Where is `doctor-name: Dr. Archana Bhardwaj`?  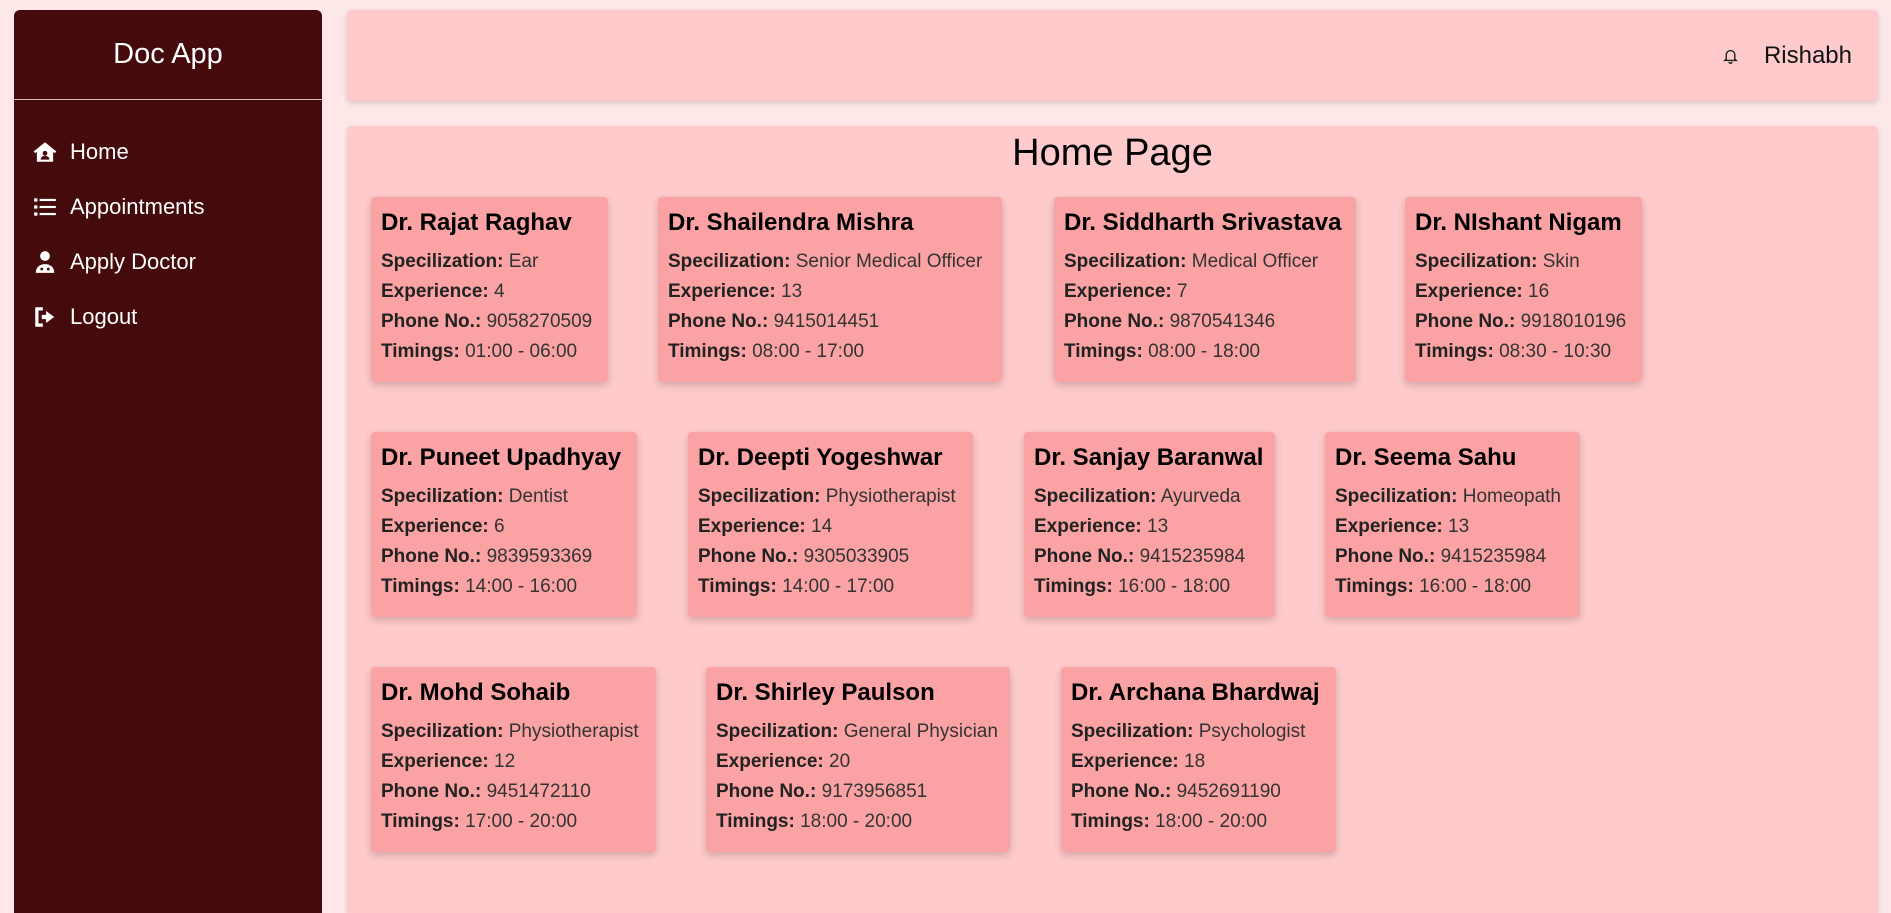
doctor-name: Dr. Archana Bhardwaj is located at coordinates (1195, 692).